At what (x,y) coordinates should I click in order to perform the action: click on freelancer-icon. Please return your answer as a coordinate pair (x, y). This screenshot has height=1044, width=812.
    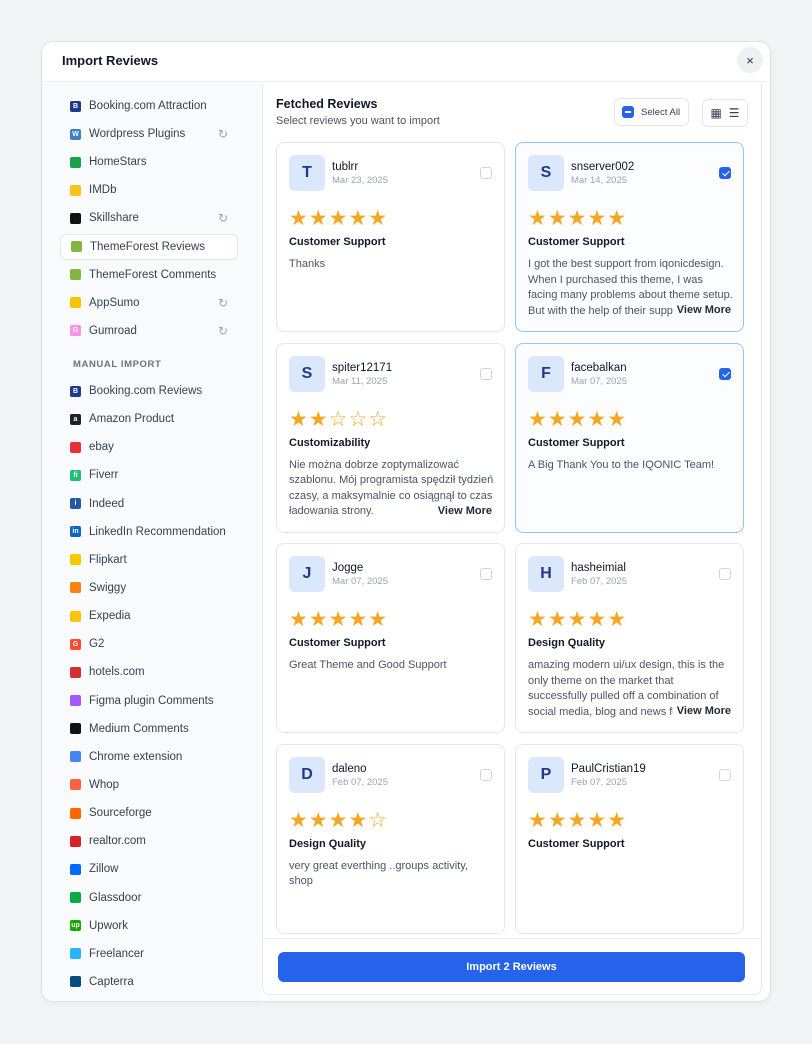
    Looking at the image, I should click on (75, 954).